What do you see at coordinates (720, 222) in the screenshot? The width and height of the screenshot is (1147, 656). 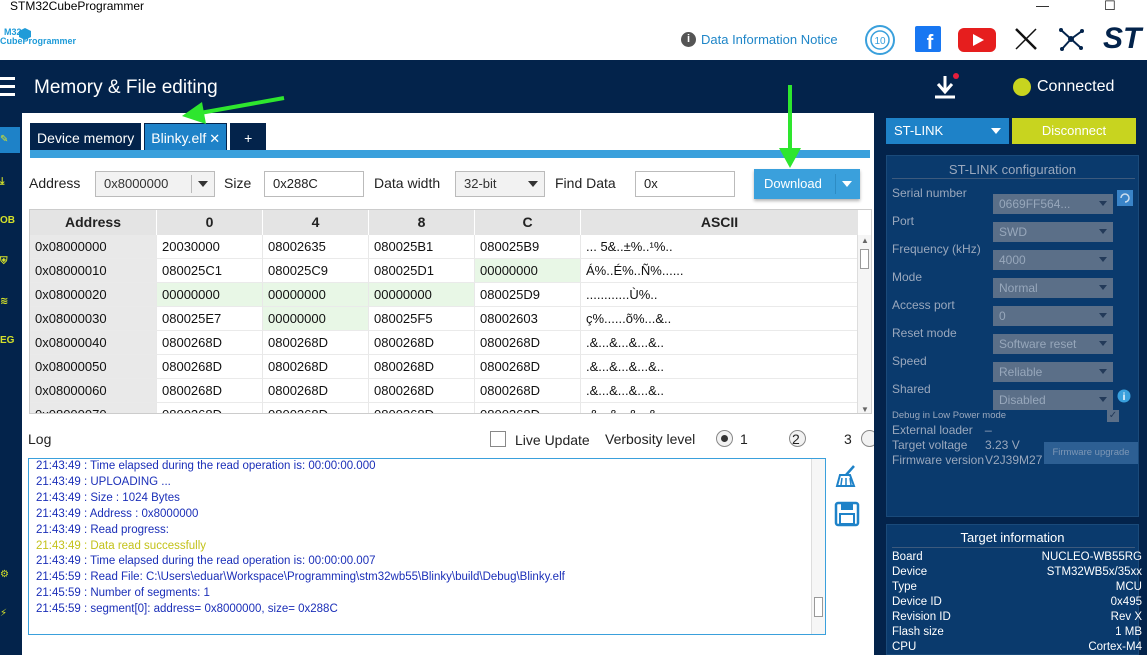 I see `column-header: ASCII` at bounding box center [720, 222].